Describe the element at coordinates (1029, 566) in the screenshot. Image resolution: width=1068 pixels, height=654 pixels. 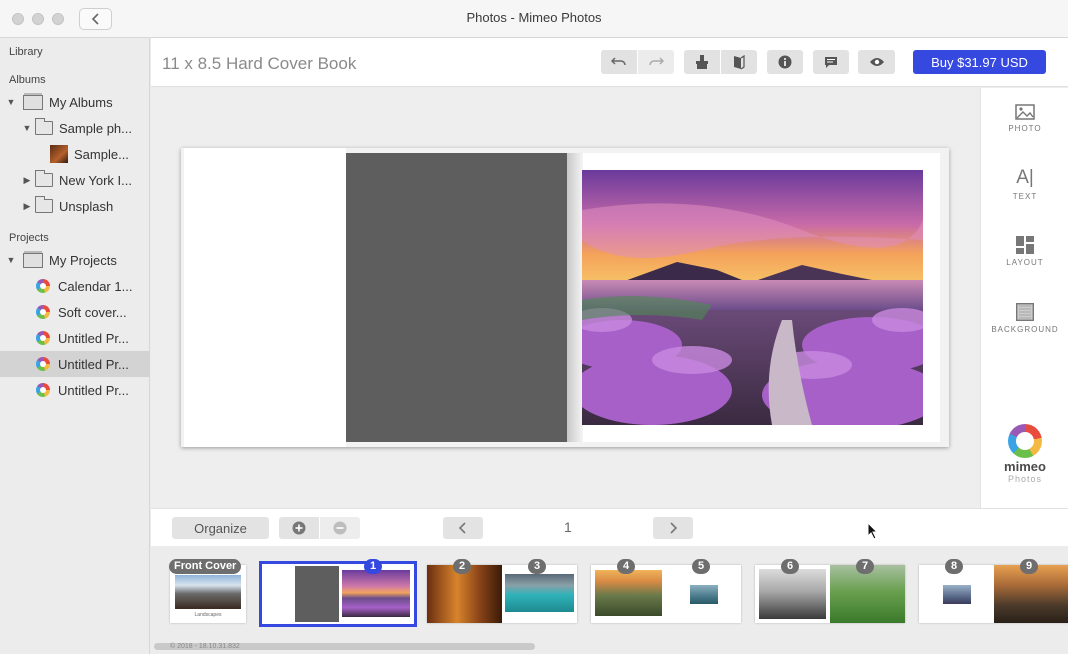
I see `page-badge-9: 9` at that location.